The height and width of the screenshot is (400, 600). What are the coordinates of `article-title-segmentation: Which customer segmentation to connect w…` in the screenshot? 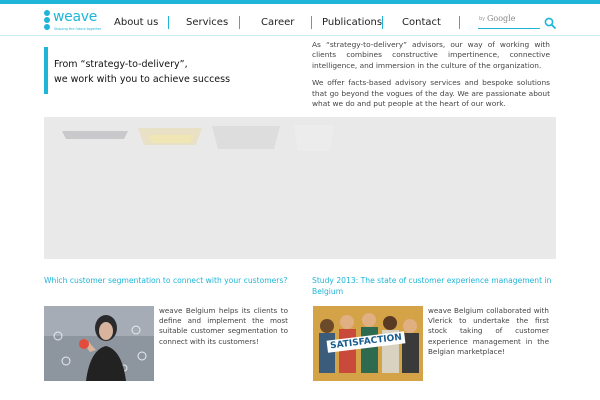 It's located at (169, 280).